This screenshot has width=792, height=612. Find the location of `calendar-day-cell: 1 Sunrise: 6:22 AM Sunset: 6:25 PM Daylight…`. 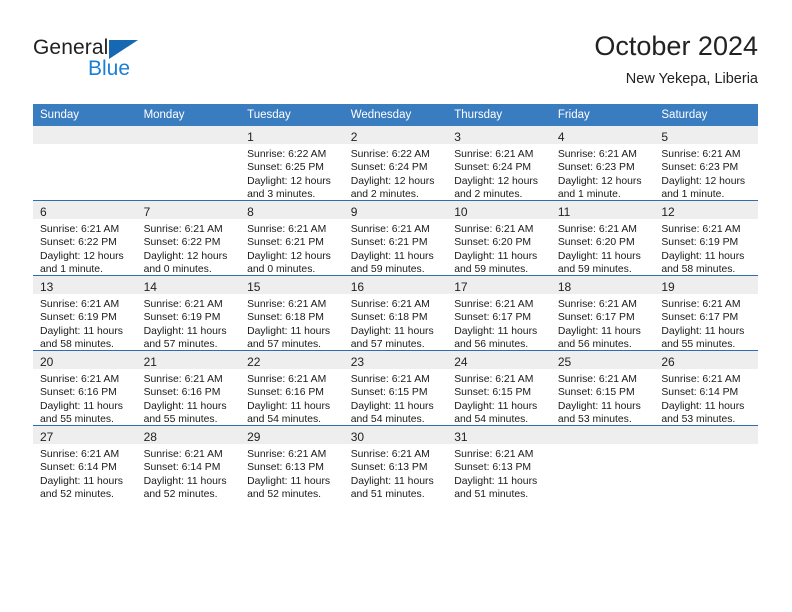

calendar-day-cell: 1 Sunrise: 6:22 AM Sunset: 6:25 PM Daylight… is located at coordinates (292, 163).